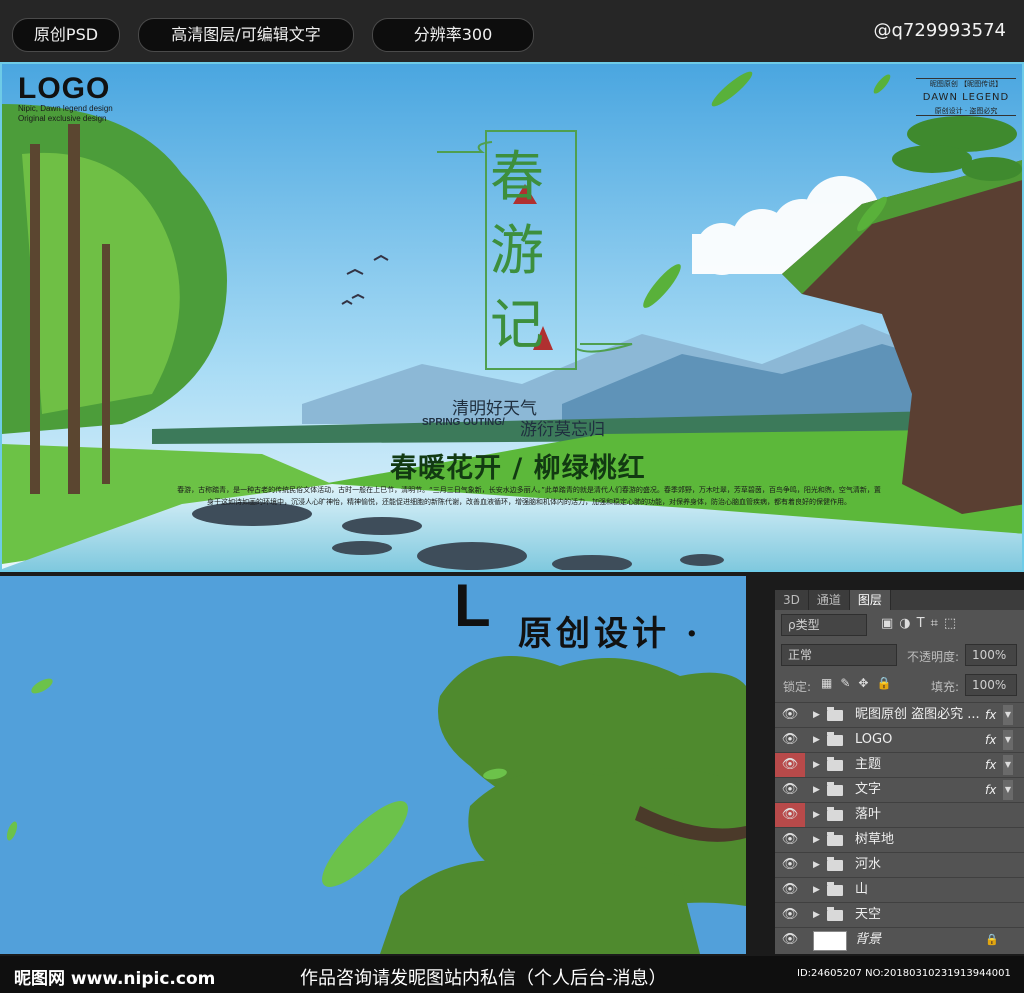 The height and width of the screenshot is (993, 1024). I want to click on site-watermark: 昵图网 www.nipic.com, so click(115, 979).